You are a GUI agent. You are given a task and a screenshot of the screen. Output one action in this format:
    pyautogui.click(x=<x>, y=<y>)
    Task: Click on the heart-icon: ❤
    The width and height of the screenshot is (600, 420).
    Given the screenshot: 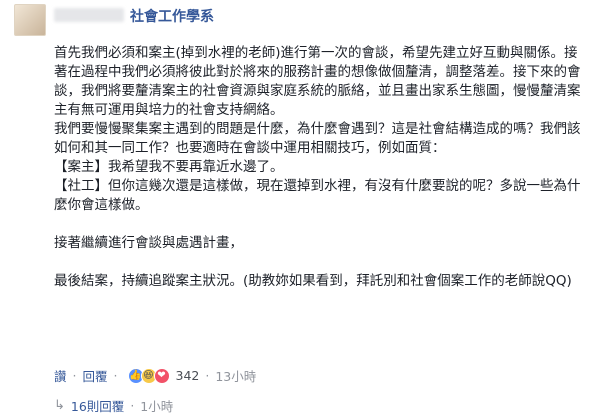 What is the action you would take?
    pyautogui.click(x=161, y=375)
    